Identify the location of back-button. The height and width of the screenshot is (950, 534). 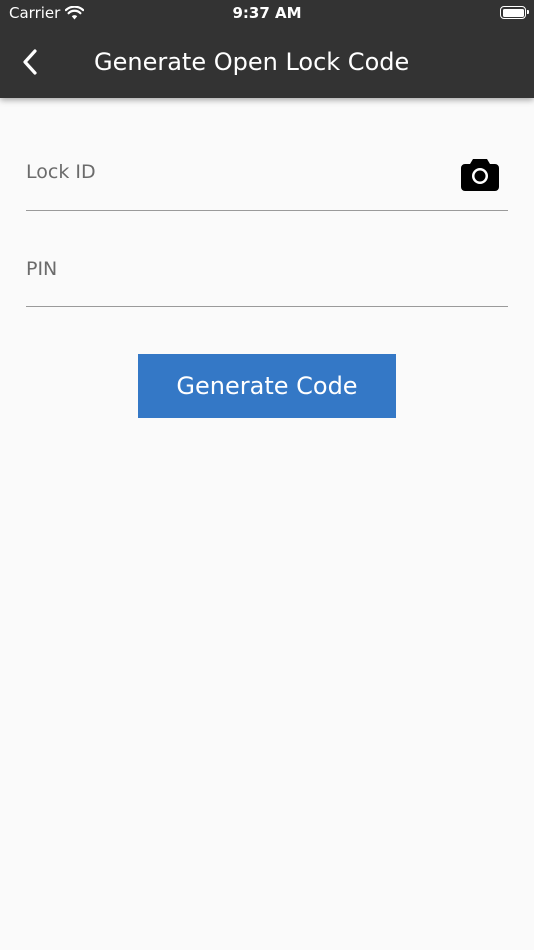
(30, 62).